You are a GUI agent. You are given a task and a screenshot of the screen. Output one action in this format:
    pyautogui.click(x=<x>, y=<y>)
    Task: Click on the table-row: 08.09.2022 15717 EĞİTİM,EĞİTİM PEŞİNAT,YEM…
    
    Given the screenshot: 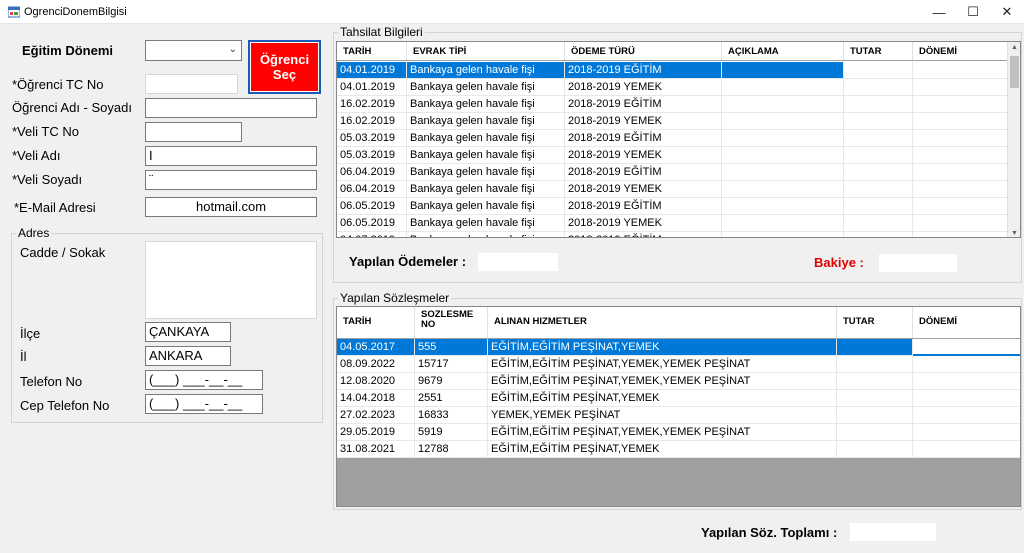 What is the action you would take?
    pyautogui.click(x=678, y=364)
    